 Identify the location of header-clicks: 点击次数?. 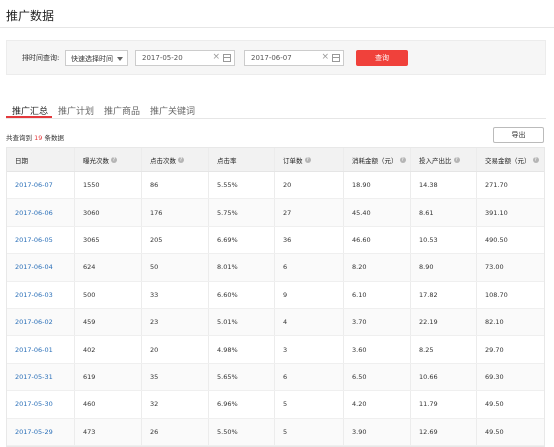
(175, 159).